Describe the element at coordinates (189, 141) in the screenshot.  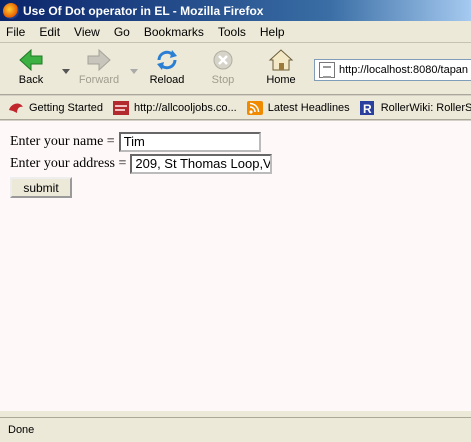
I see `name-input: Tim` at that location.